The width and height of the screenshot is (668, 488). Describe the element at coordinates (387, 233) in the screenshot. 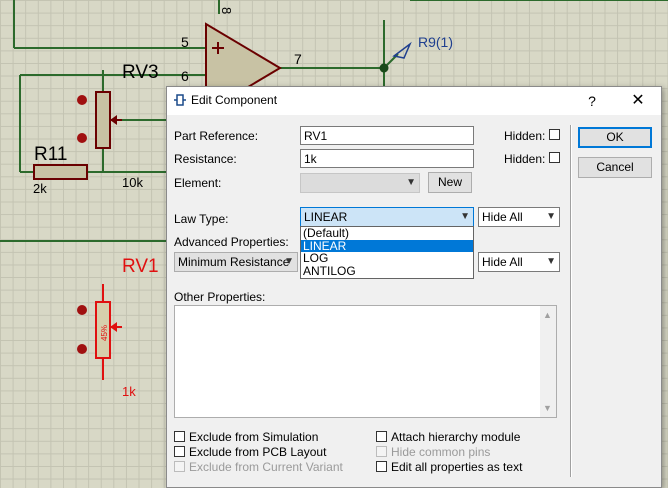

I see `law-type-option: (Default)` at that location.